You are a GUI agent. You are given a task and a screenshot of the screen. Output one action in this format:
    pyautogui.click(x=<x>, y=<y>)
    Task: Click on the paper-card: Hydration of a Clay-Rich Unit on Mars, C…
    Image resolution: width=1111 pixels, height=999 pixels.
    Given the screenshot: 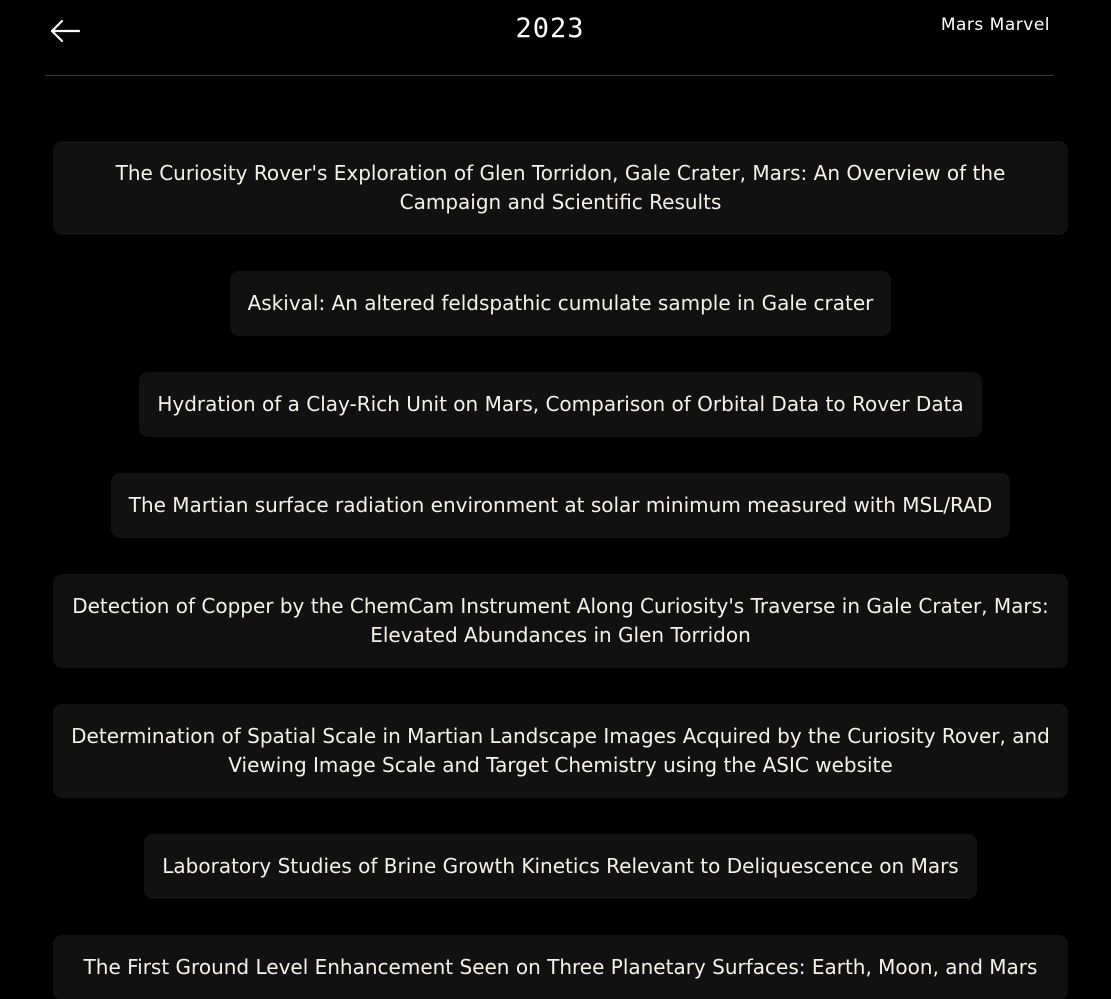 What is the action you would take?
    pyautogui.click(x=560, y=404)
    